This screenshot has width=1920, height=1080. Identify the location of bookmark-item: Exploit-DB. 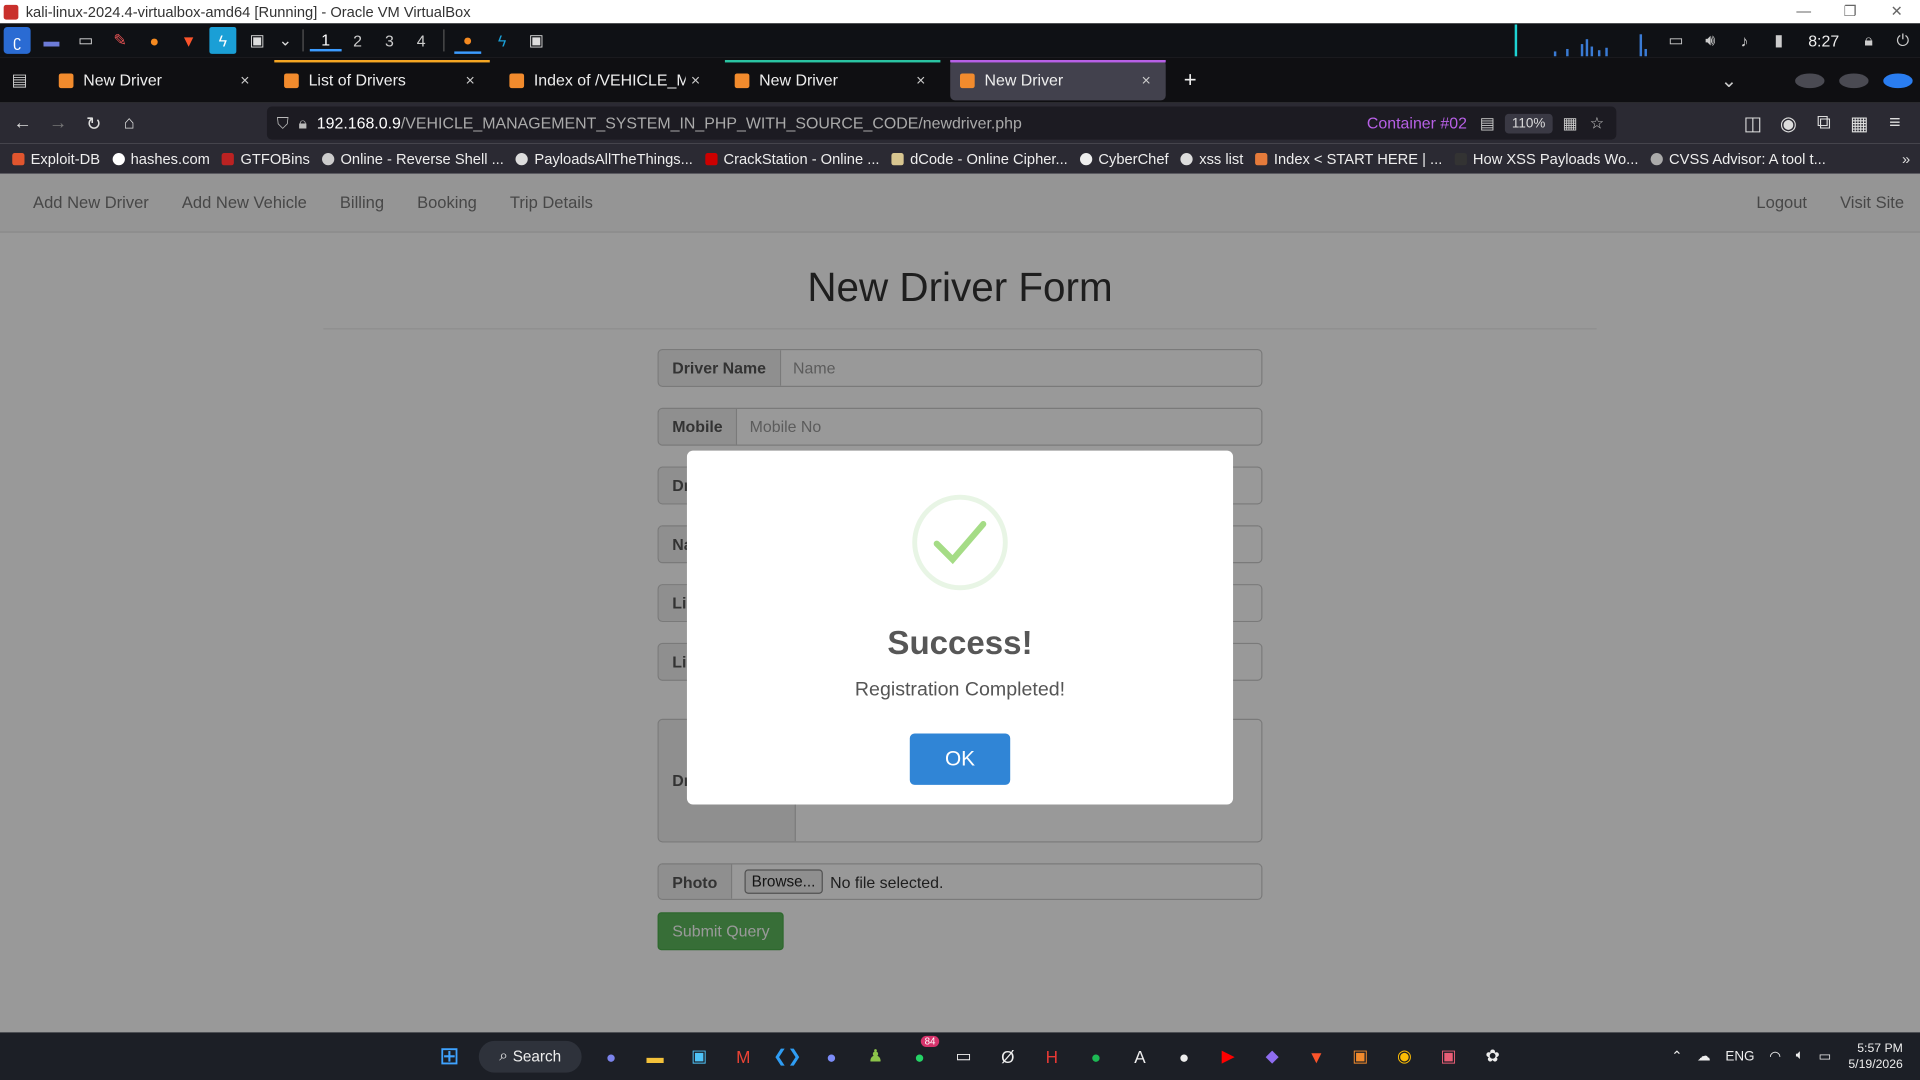
(56, 158).